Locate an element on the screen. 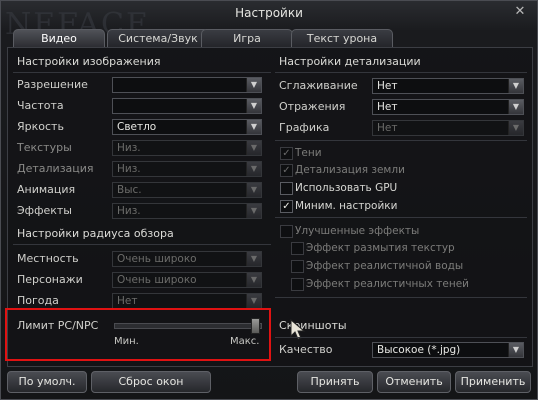 The width and height of the screenshot is (538, 400). enhanced-effects-checkbox is located at coordinates (286, 231).